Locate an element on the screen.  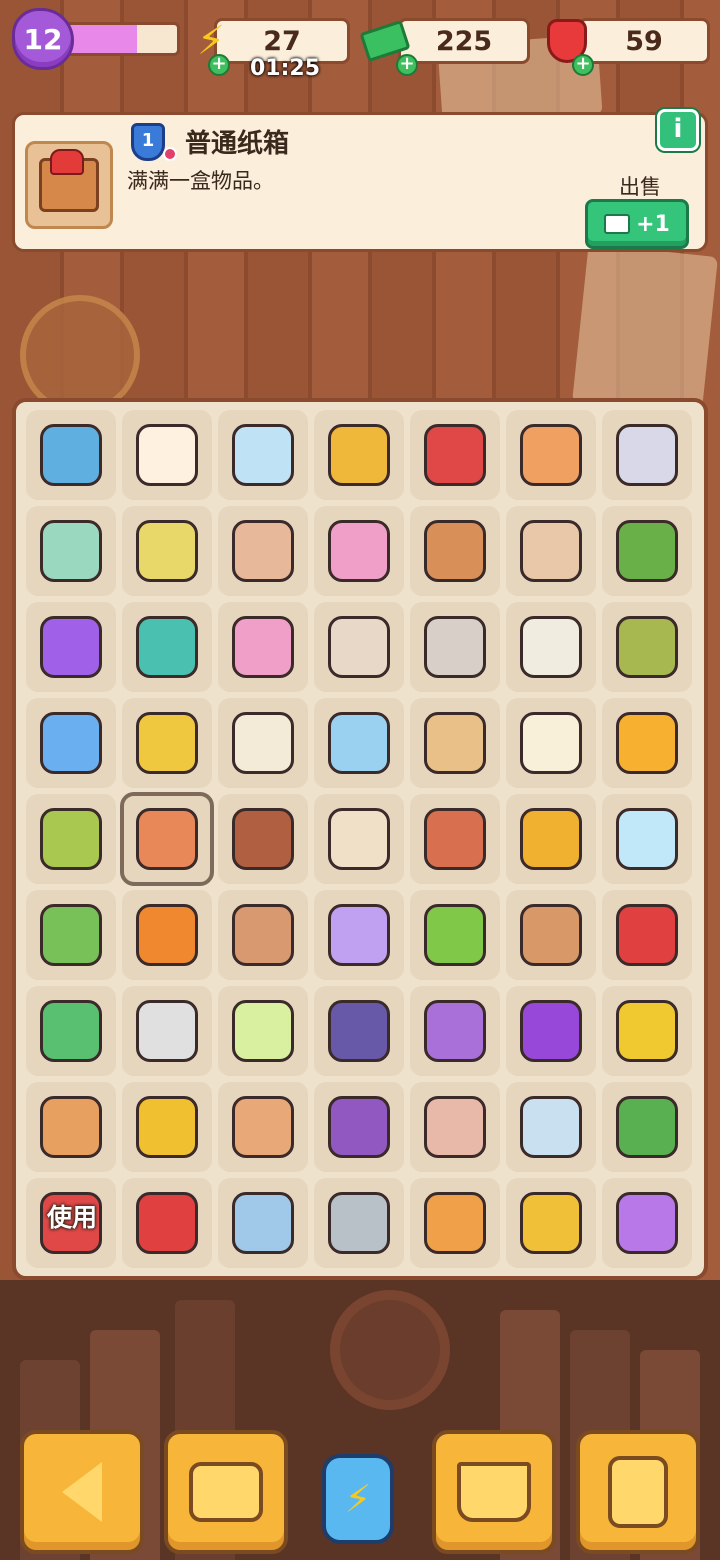
broom-item is located at coordinates (455, 935).